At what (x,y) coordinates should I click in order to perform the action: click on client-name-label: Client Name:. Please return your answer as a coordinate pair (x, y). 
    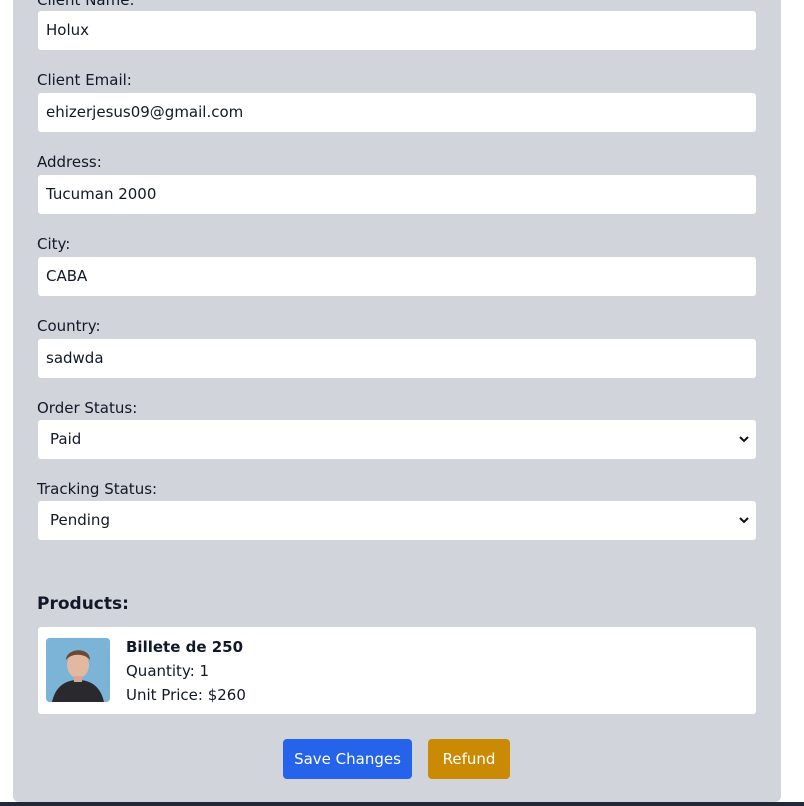
    Looking at the image, I should click on (86, 4).